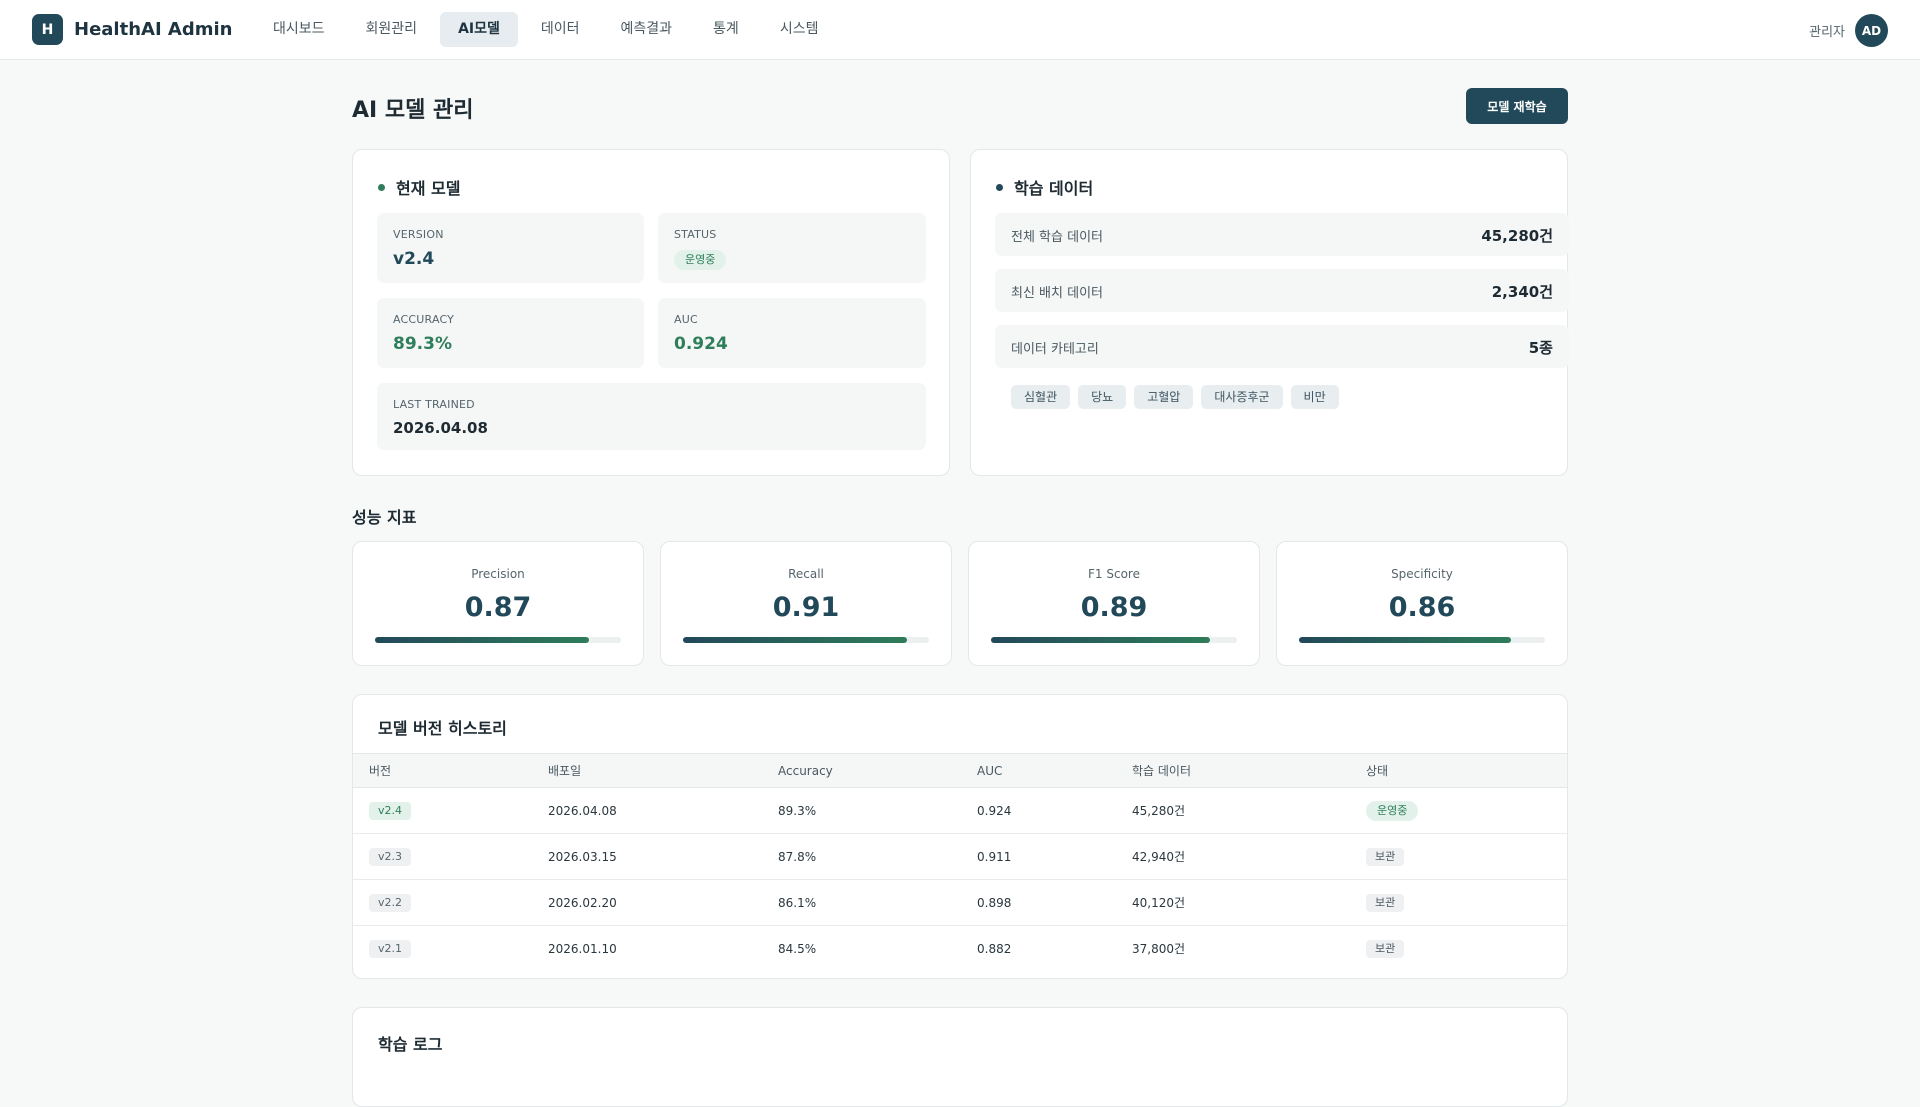  I want to click on last-trained-label: LAST TRAINED, so click(434, 404).